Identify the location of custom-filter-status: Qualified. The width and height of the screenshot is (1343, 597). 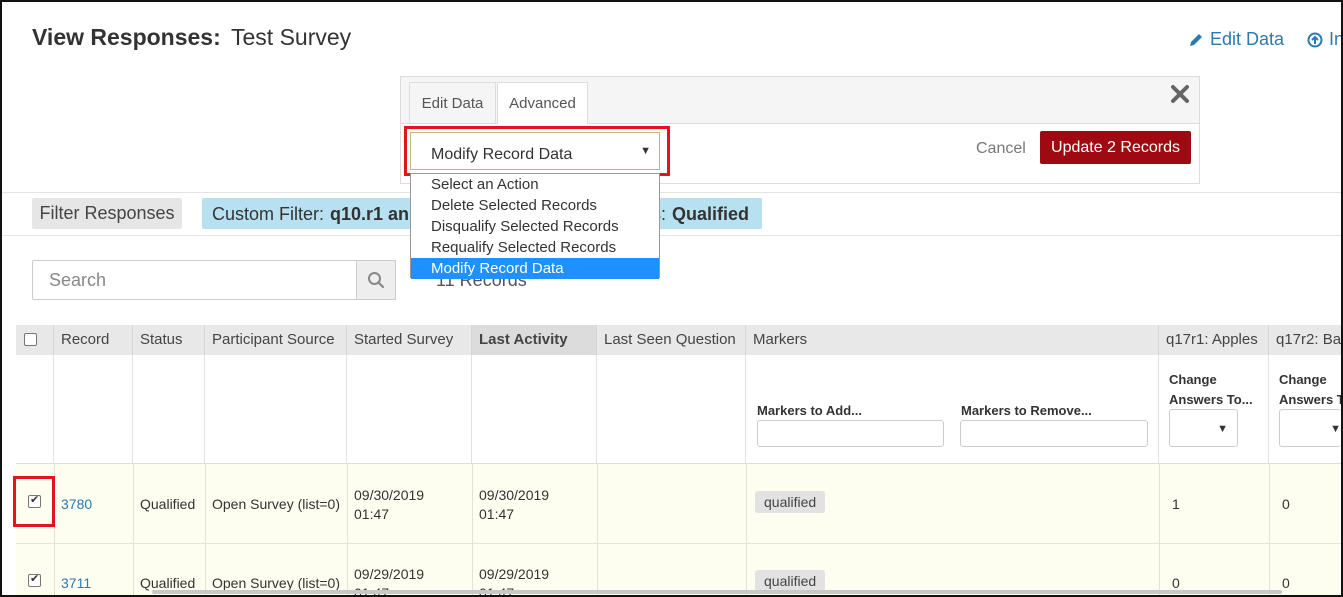
(711, 214).